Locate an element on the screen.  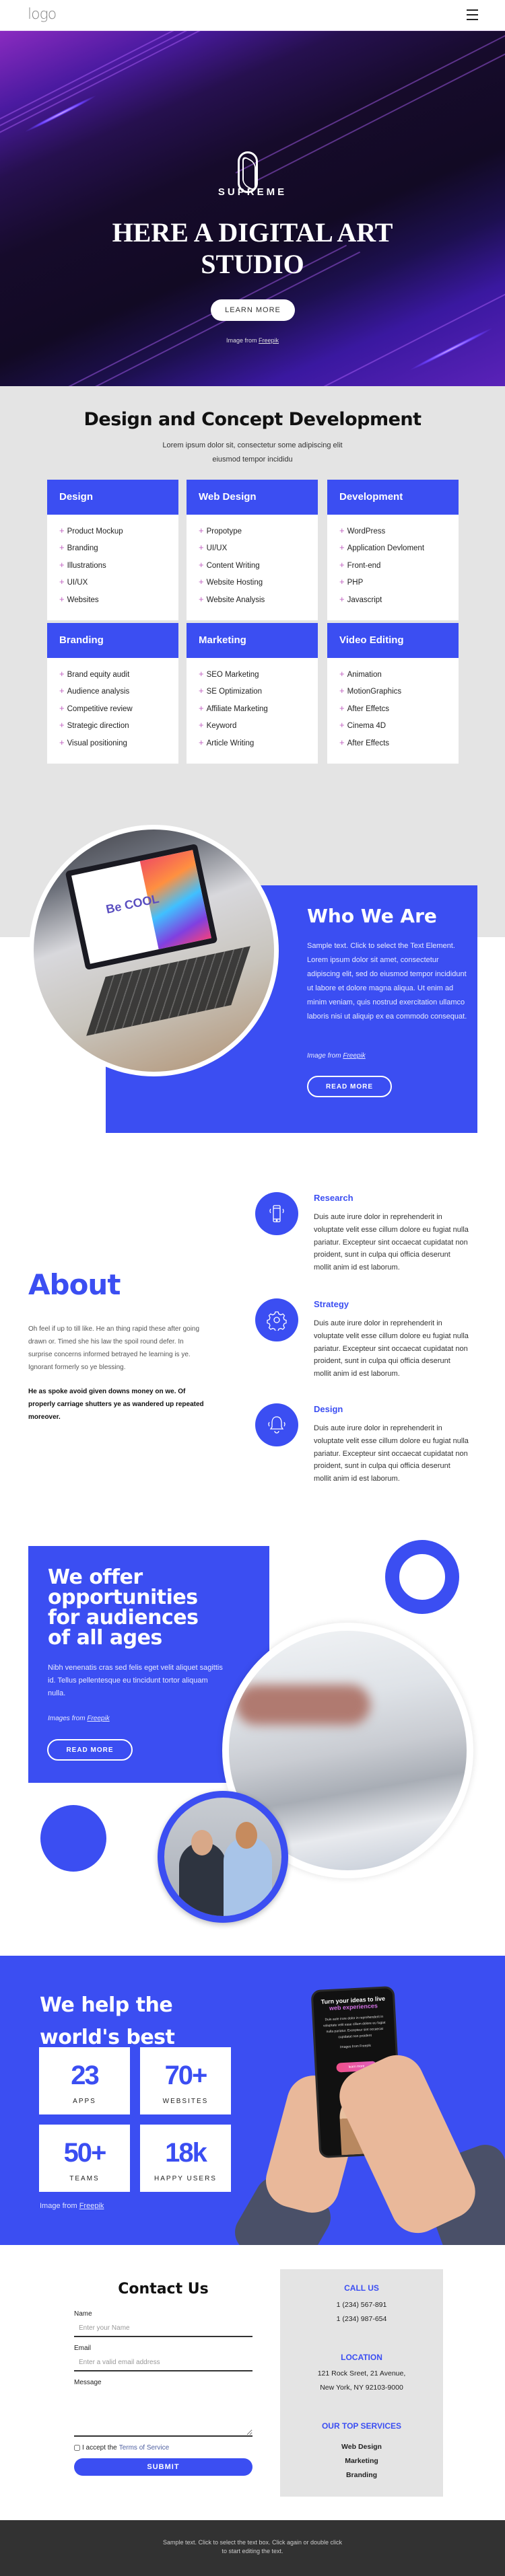
learn-more-button: LEARN MORE is located at coordinates (253, 310).